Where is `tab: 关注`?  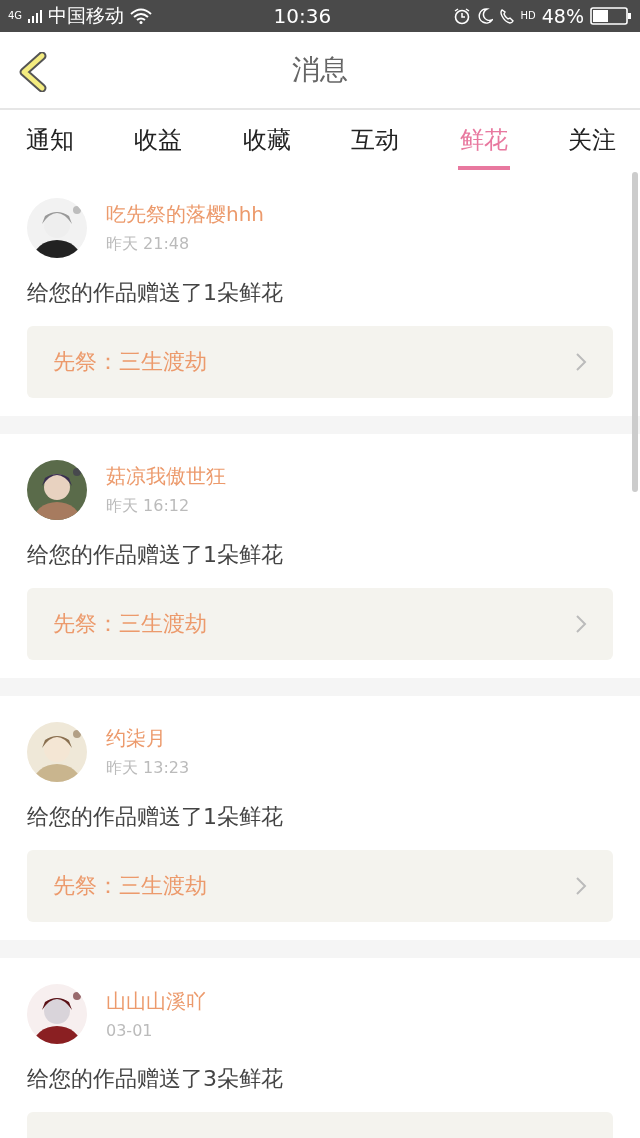
tab: 关注 is located at coordinates (591, 142).